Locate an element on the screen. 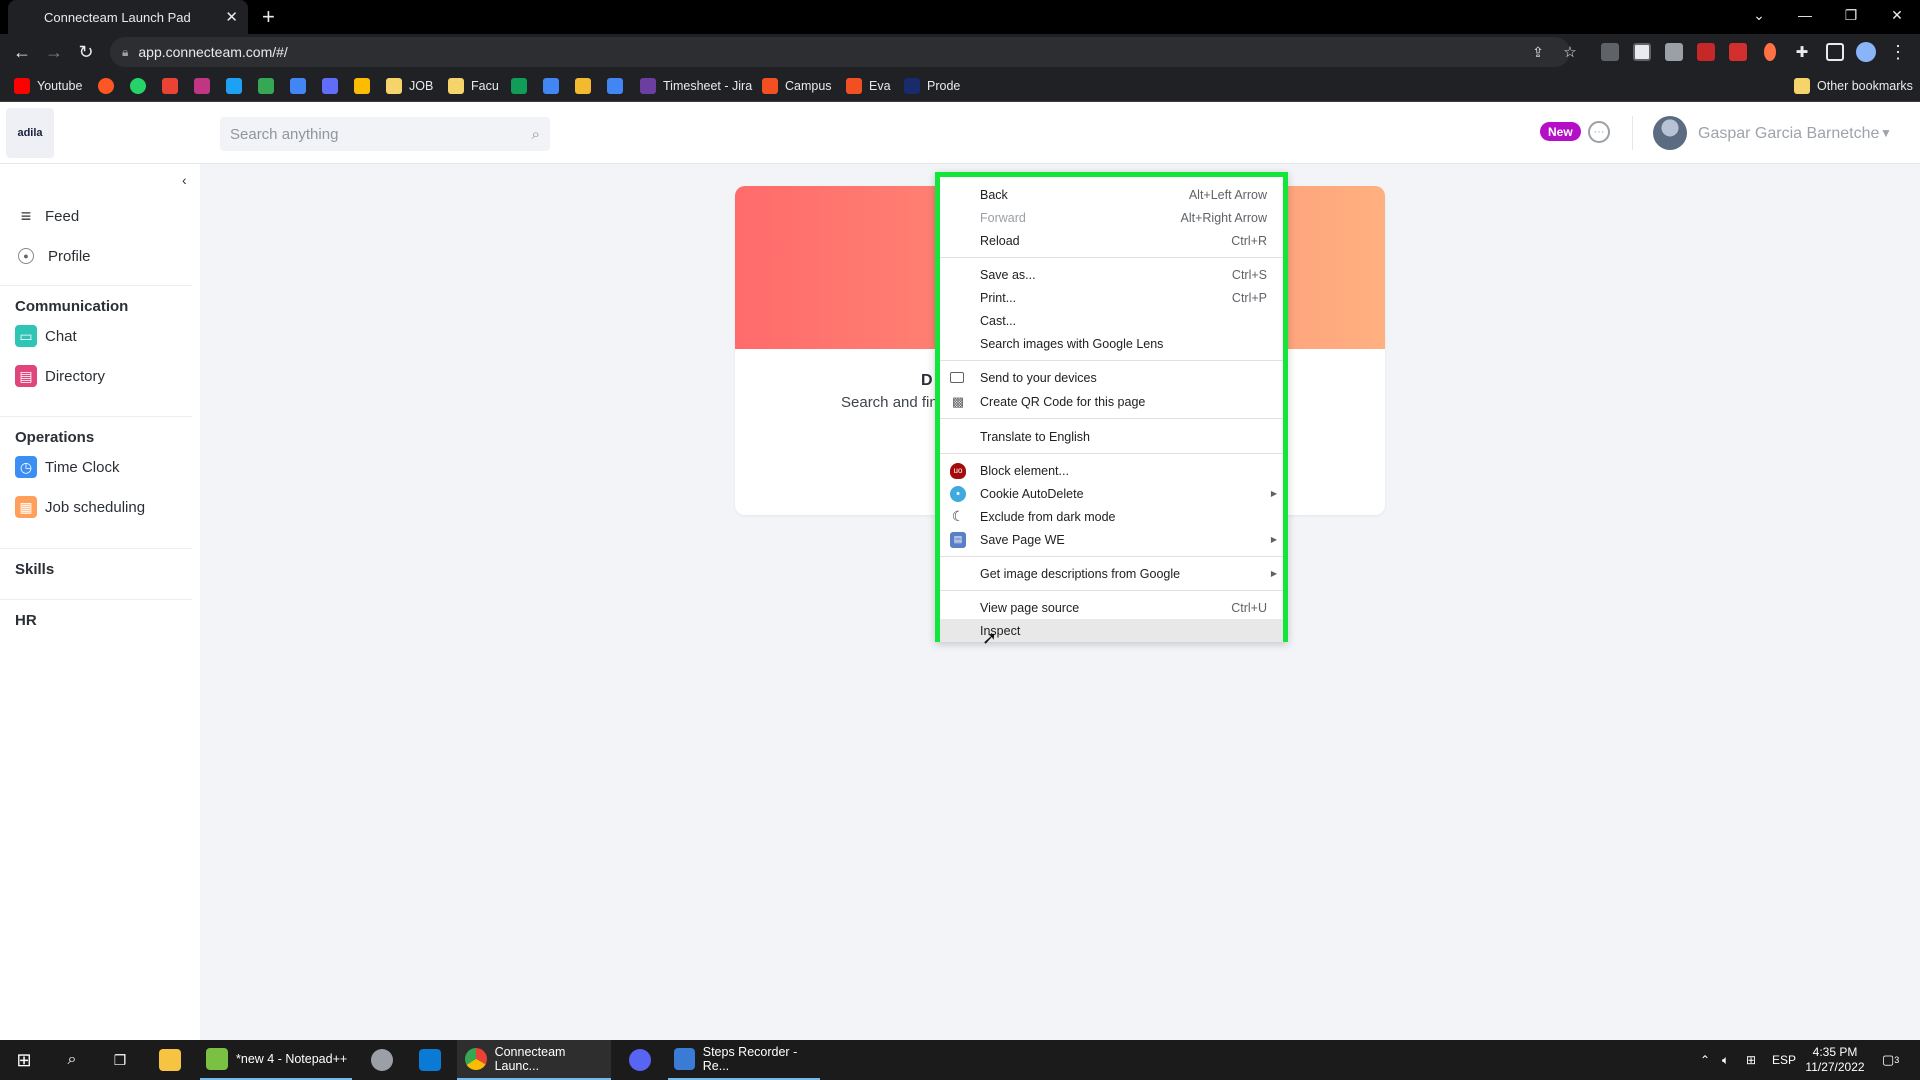 The image size is (1920, 1080). company-logo: adila is located at coordinates (30, 133).